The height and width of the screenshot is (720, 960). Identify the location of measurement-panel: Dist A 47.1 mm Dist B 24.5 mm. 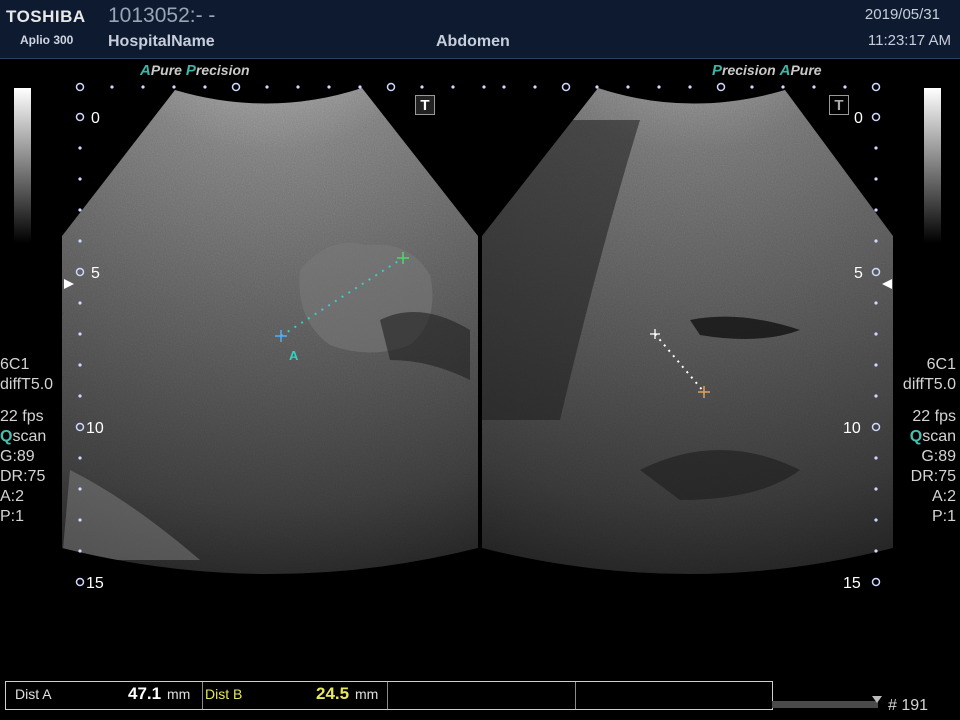
(389, 695).